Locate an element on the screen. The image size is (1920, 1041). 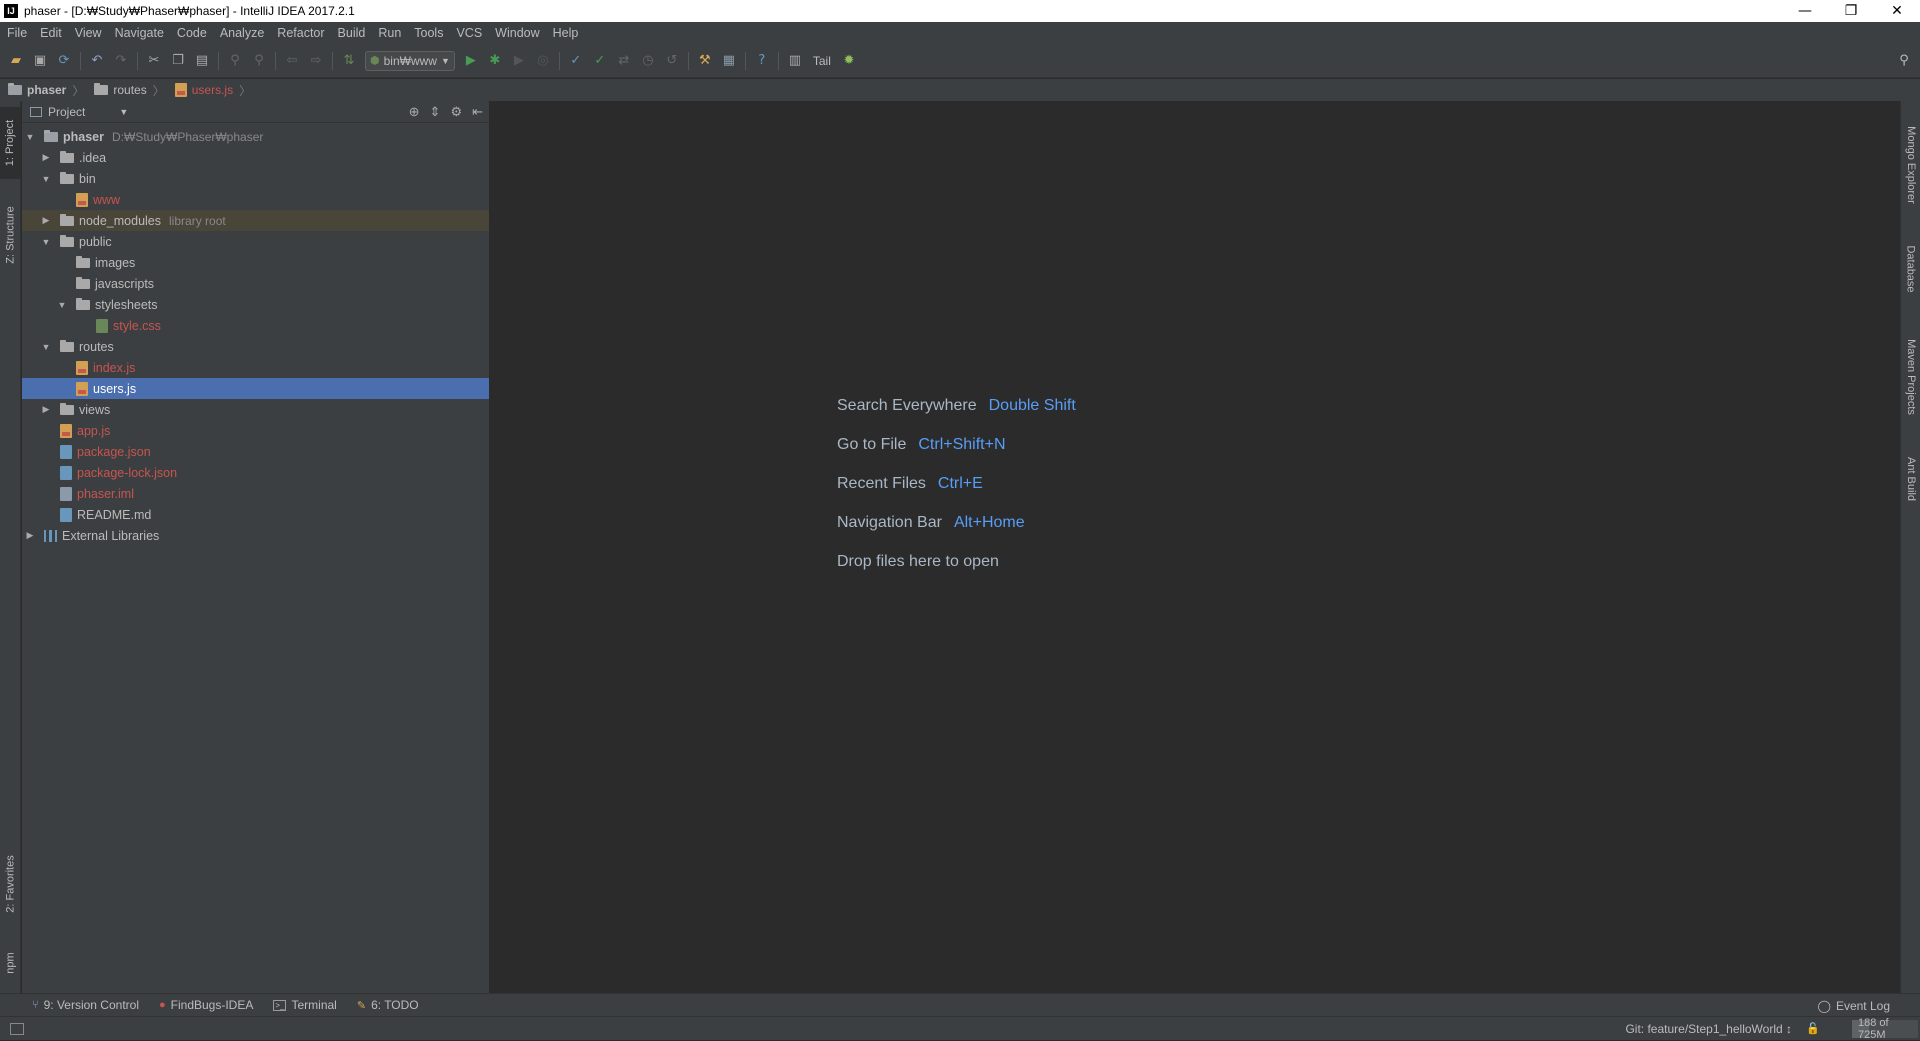
run-configuration-select: ⬢ bin₩www ▼ is located at coordinates (410, 60).